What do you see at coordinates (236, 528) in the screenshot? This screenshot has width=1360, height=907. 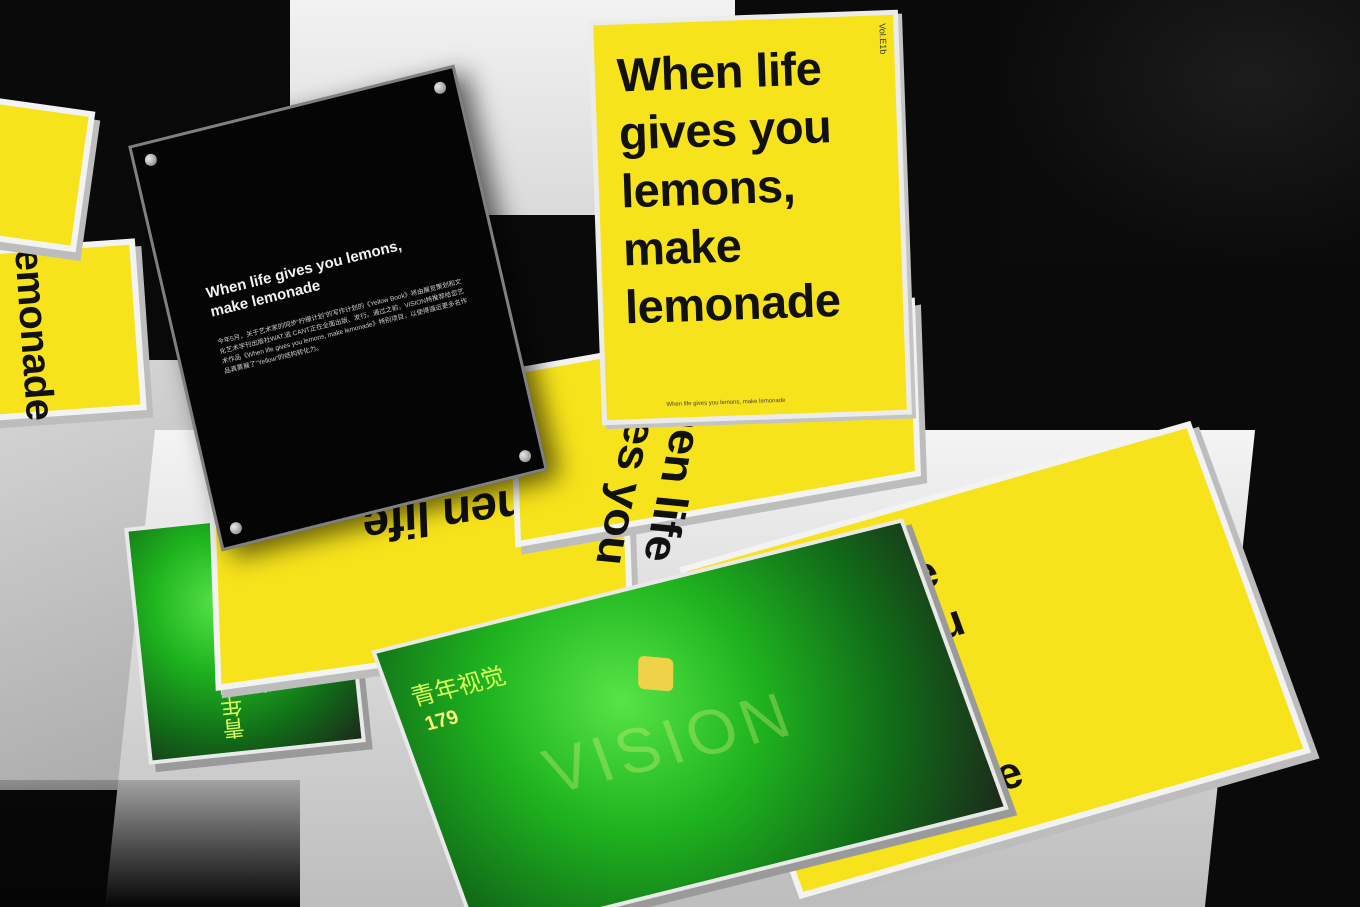 I see `sign-screw-bl` at bounding box center [236, 528].